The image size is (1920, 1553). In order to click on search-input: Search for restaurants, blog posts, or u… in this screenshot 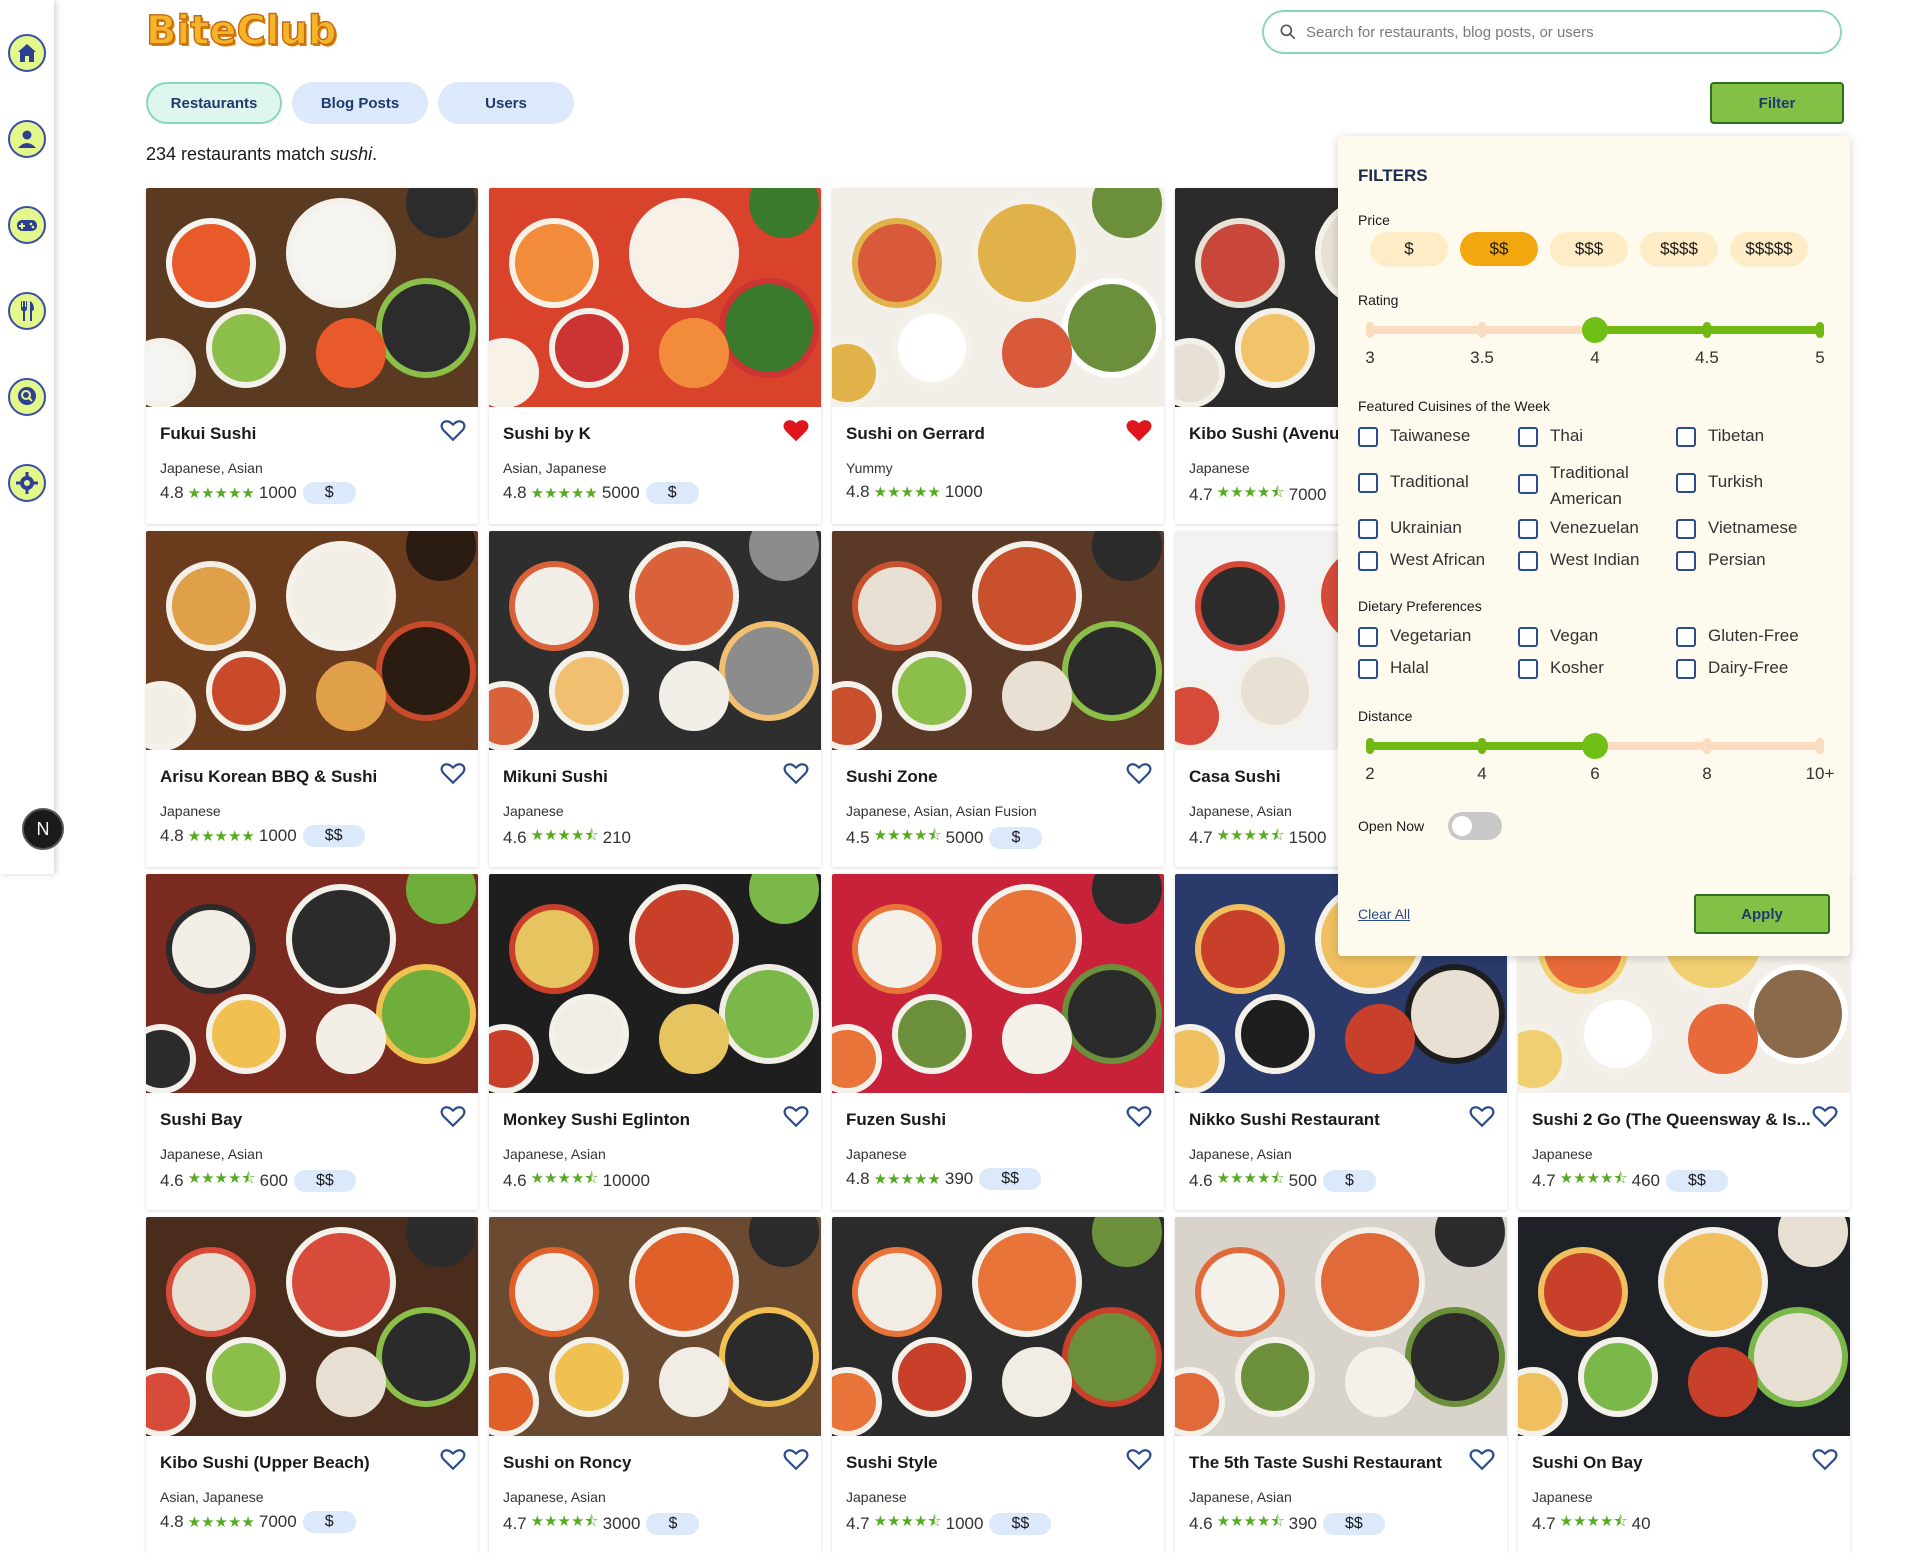, I will do `click(1552, 32)`.